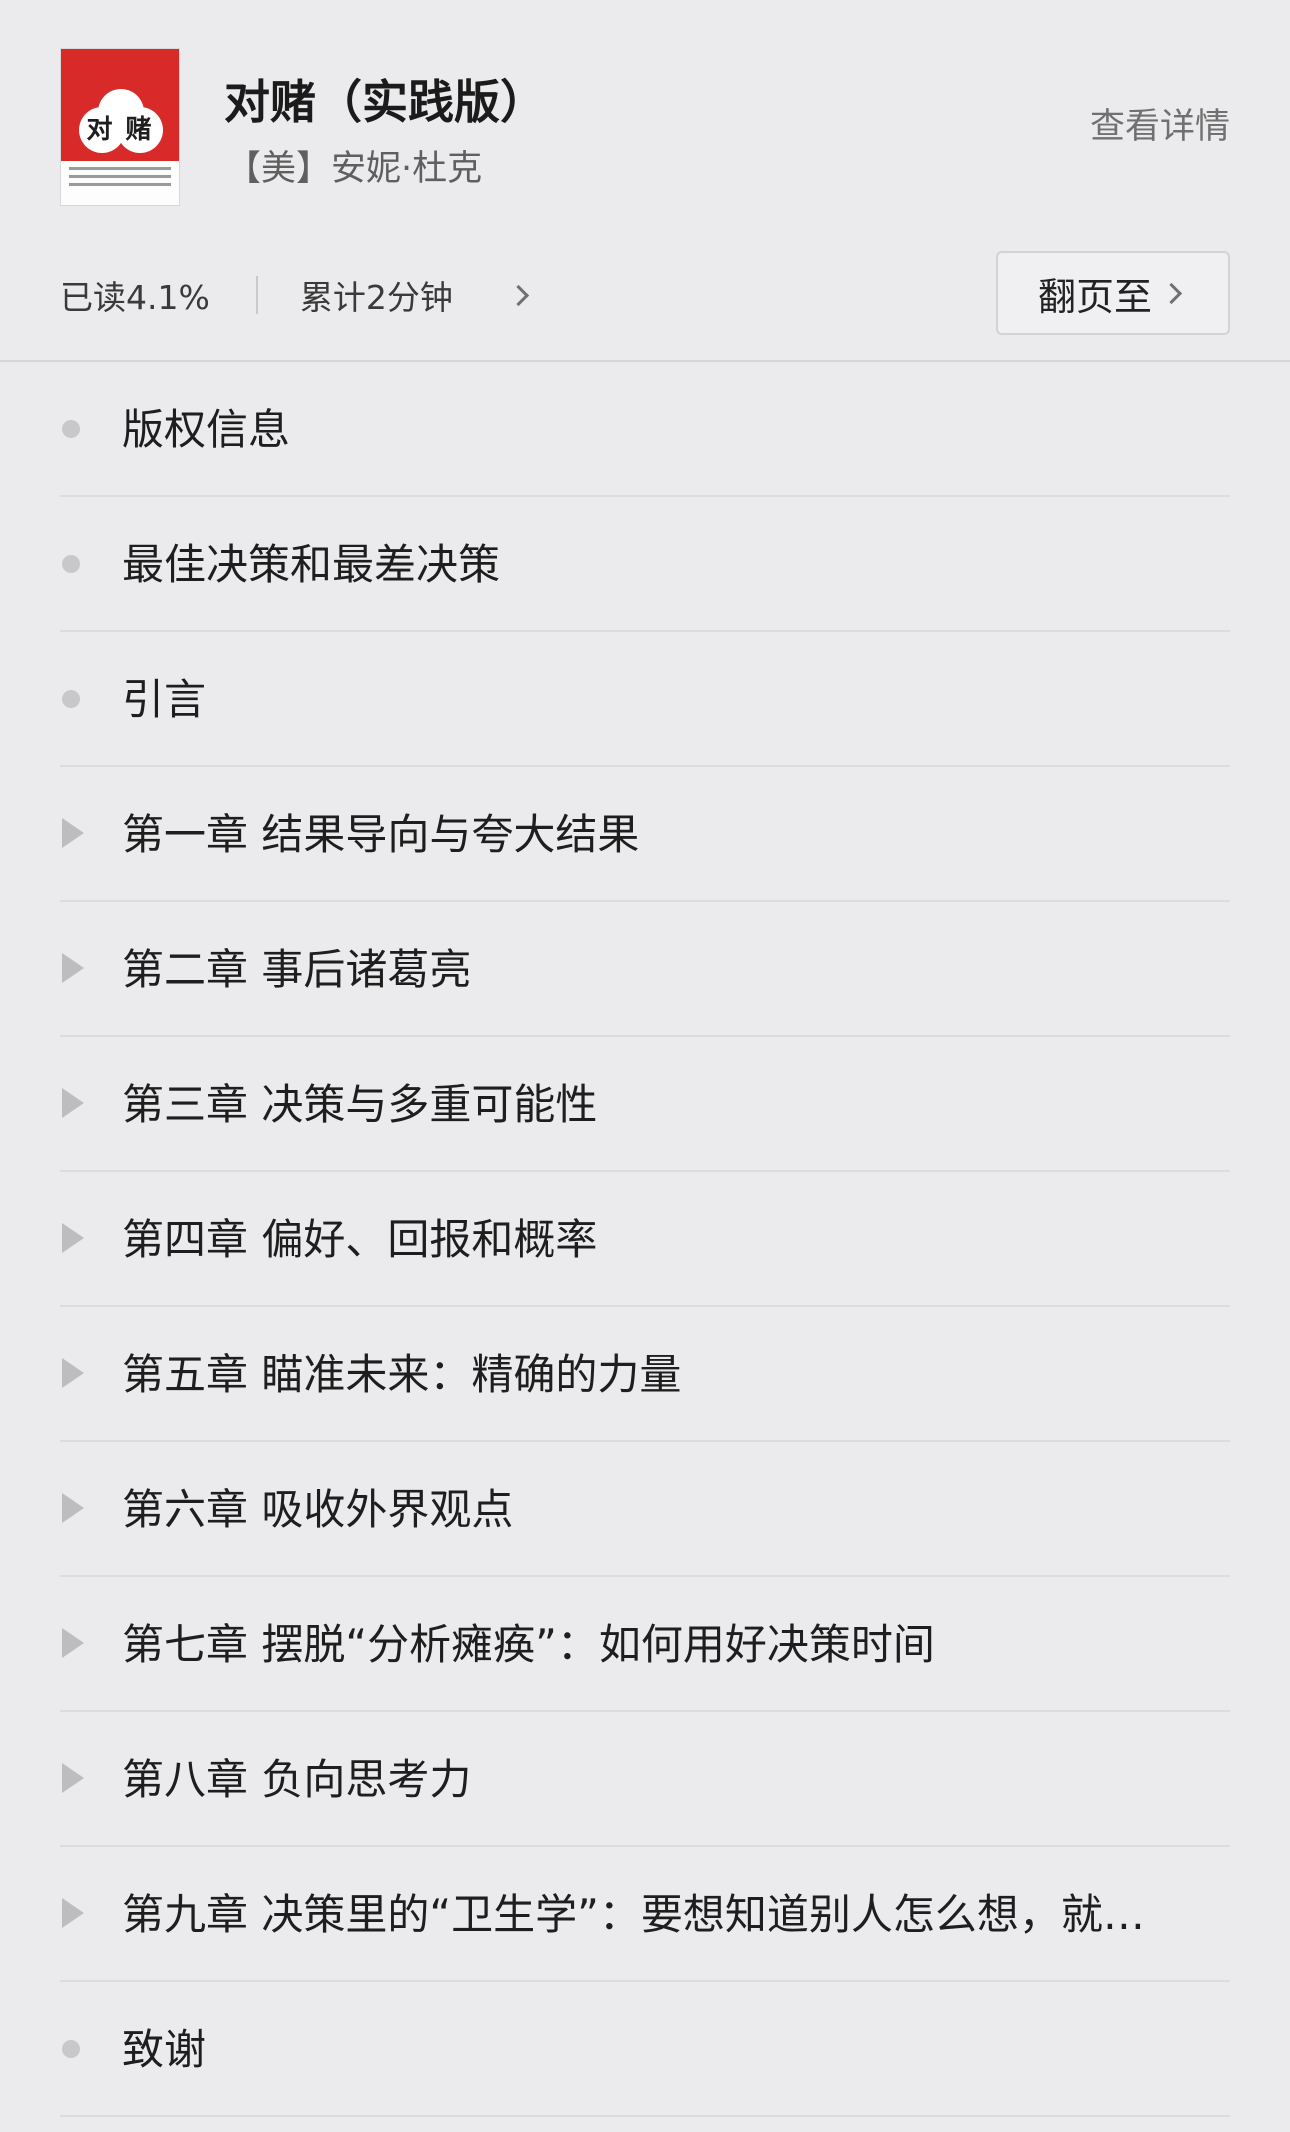 This screenshot has width=1290, height=2132. I want to click on toc-item-label: 致谢, so click(164, 2050).